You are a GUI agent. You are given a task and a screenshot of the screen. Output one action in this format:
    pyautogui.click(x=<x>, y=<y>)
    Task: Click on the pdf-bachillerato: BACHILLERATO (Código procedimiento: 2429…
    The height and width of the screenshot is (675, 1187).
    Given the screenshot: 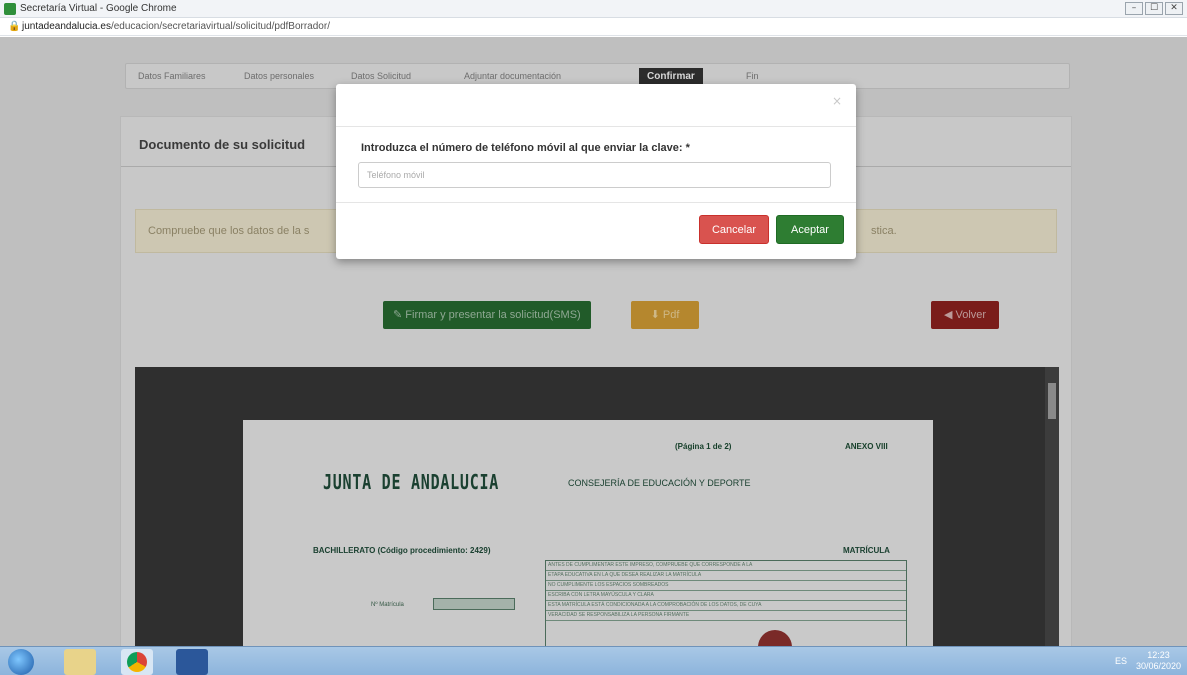 What is the action you would take?
    pyautogui.click(x=402, y=550)
    